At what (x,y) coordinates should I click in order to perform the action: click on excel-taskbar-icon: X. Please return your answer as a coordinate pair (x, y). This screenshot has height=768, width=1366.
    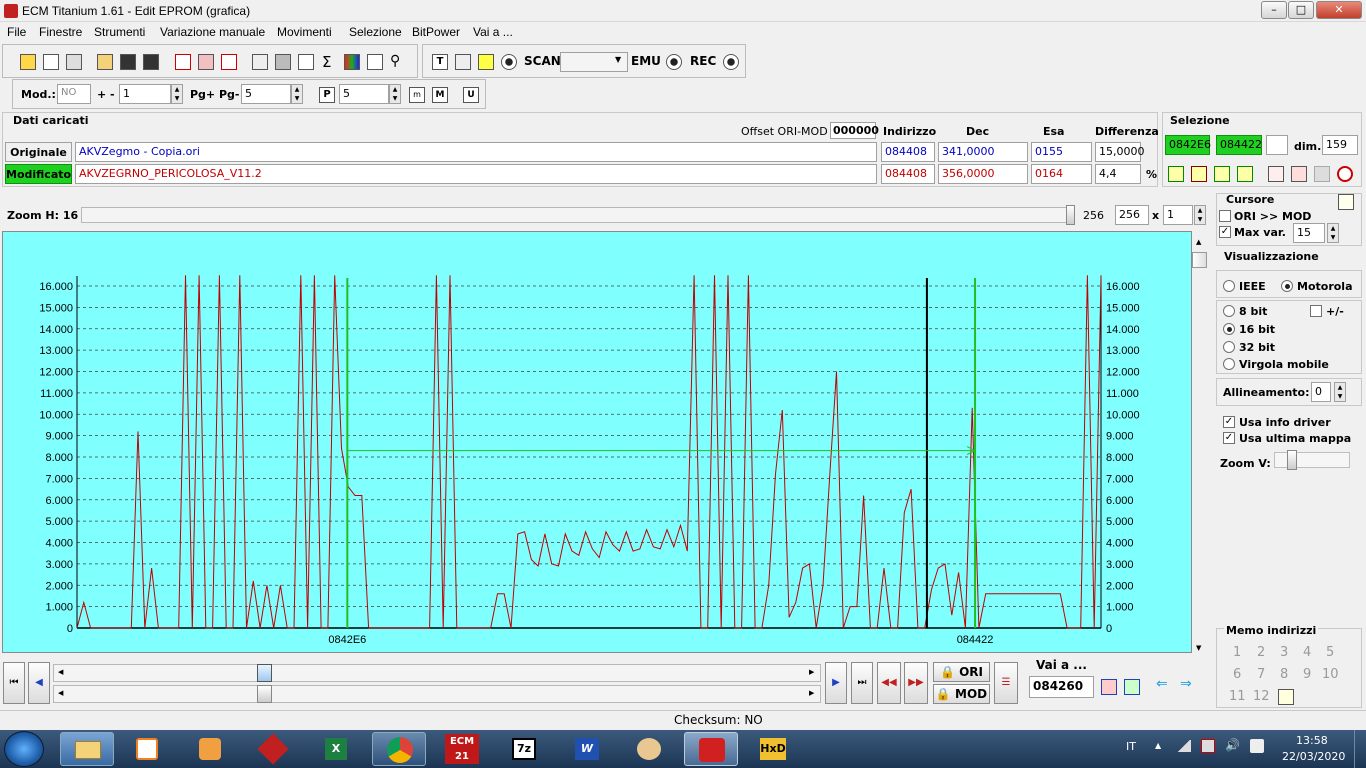
    Looking at the image, I should click on (336, 749).